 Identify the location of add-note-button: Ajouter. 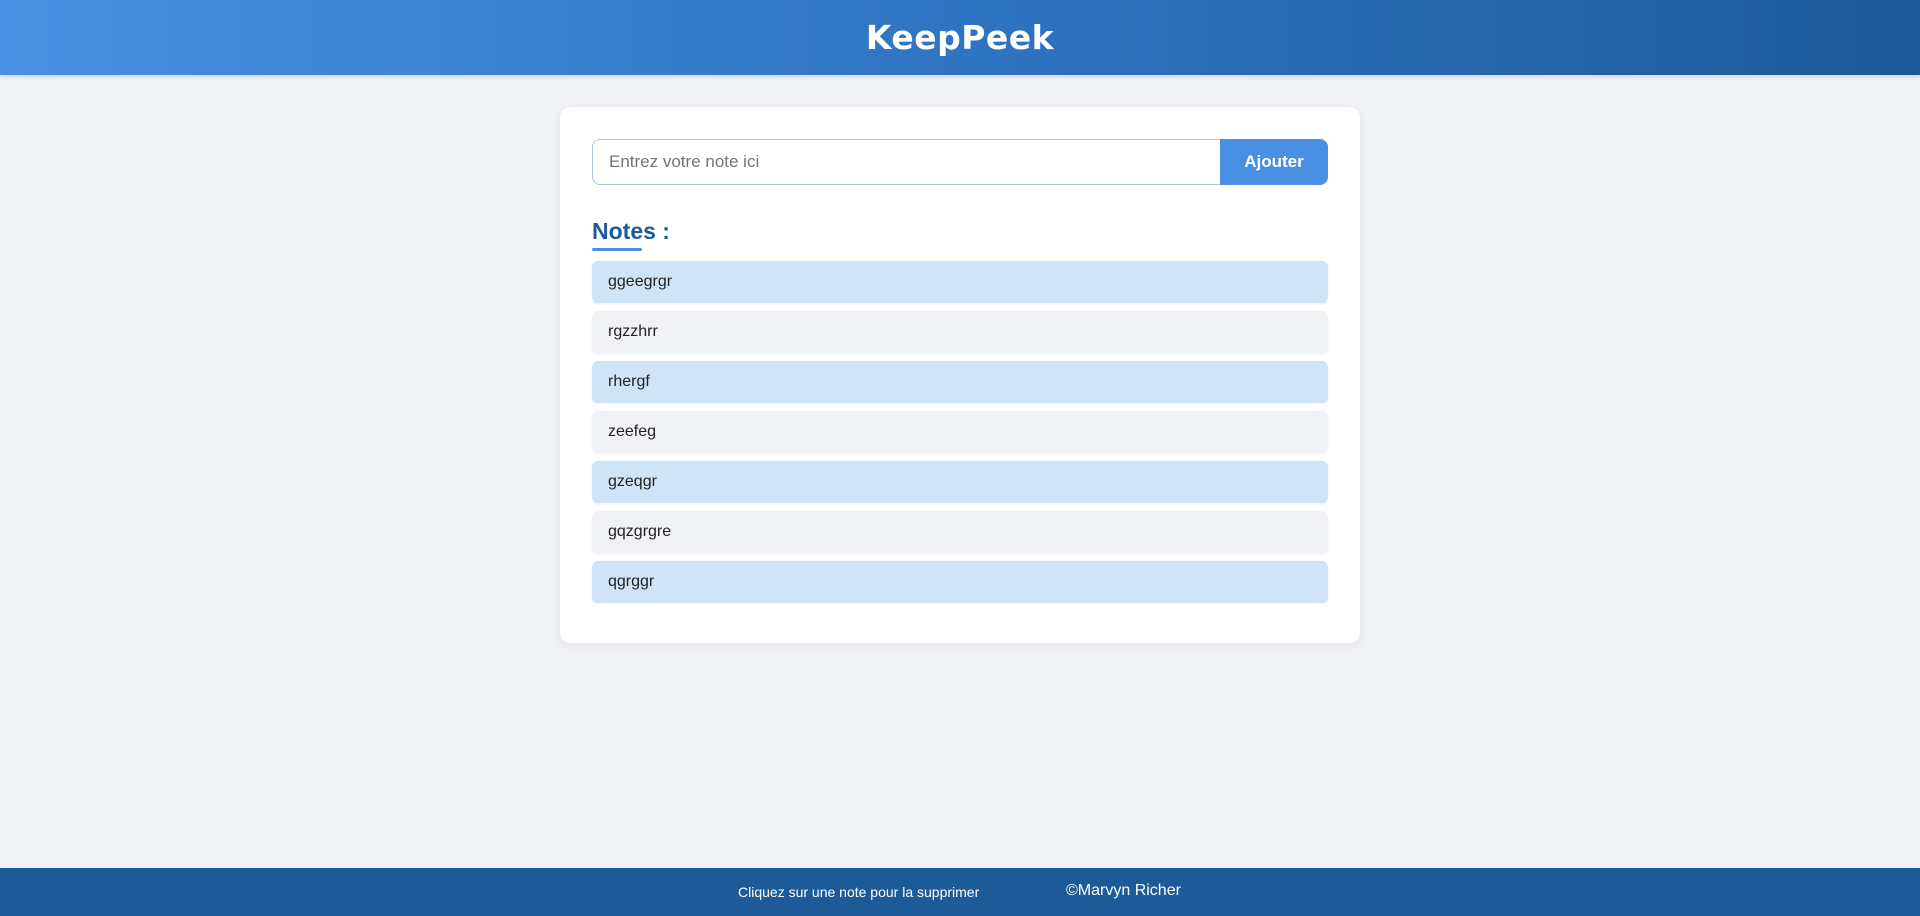
(1274, 162).